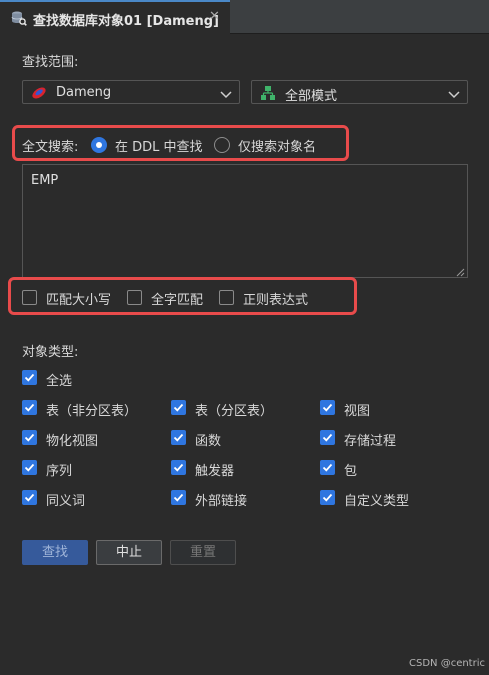  I want to click on select-all-label: 全选, so click(59, 379).